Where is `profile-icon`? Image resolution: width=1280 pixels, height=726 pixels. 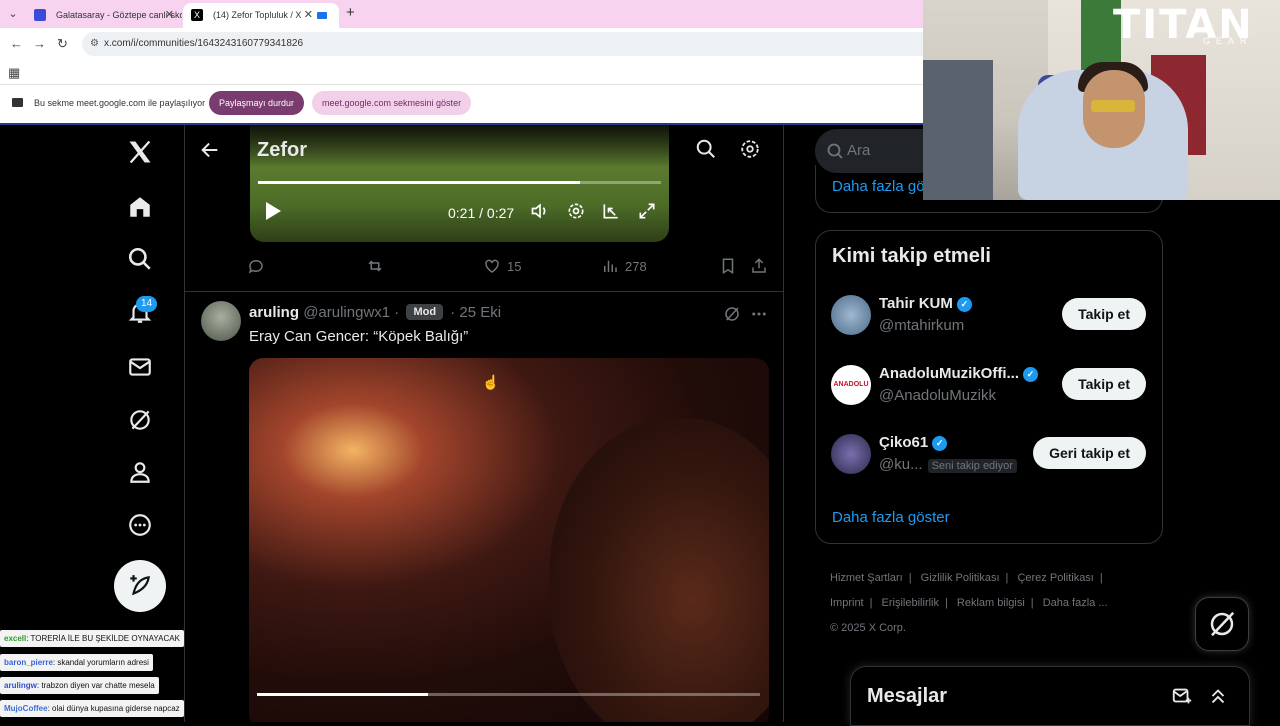 profile-icon is located at coordinates (140, 472).